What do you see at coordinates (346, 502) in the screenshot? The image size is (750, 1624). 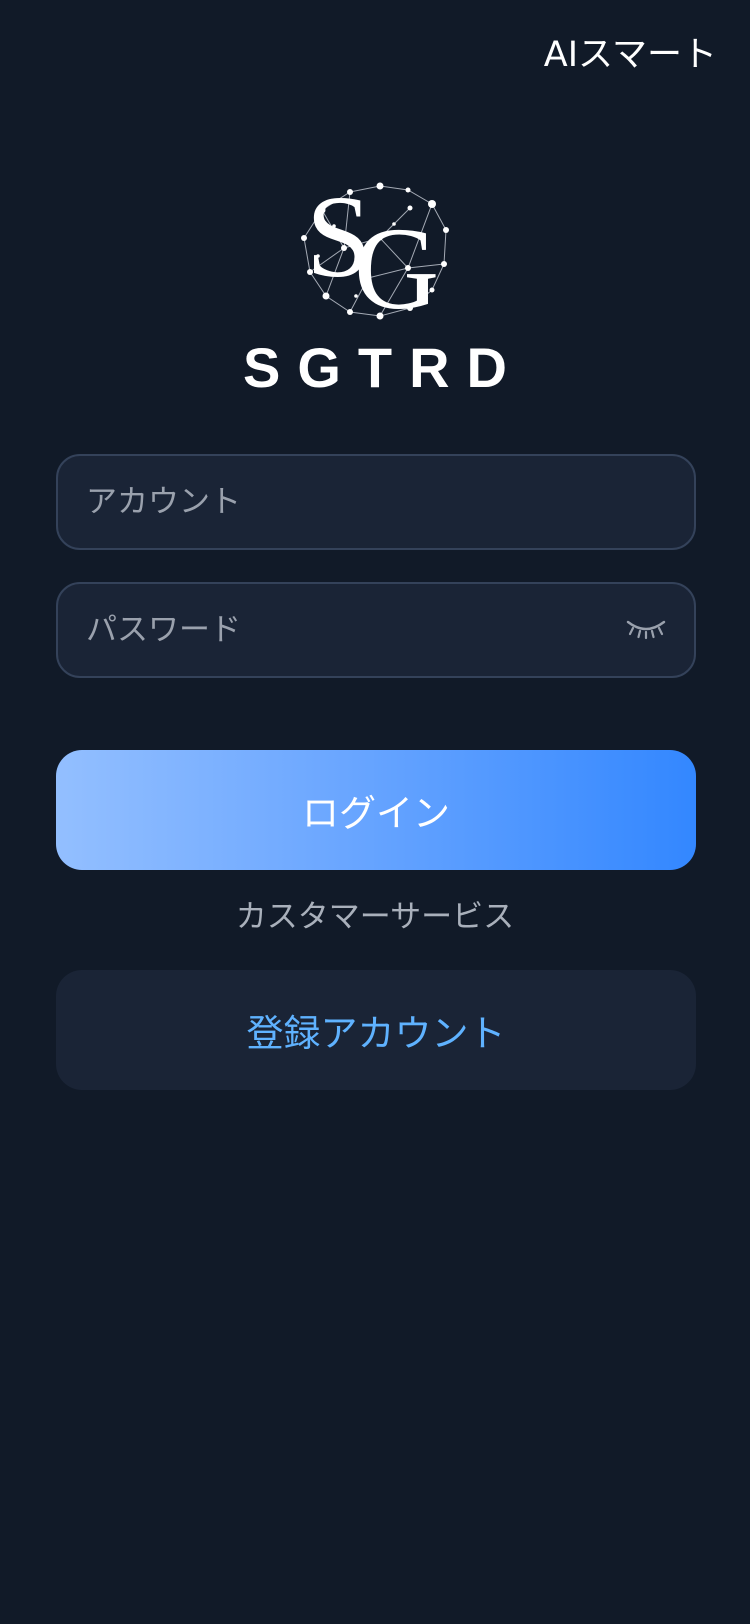 I see `account-input` at bounding box center [346, 502].